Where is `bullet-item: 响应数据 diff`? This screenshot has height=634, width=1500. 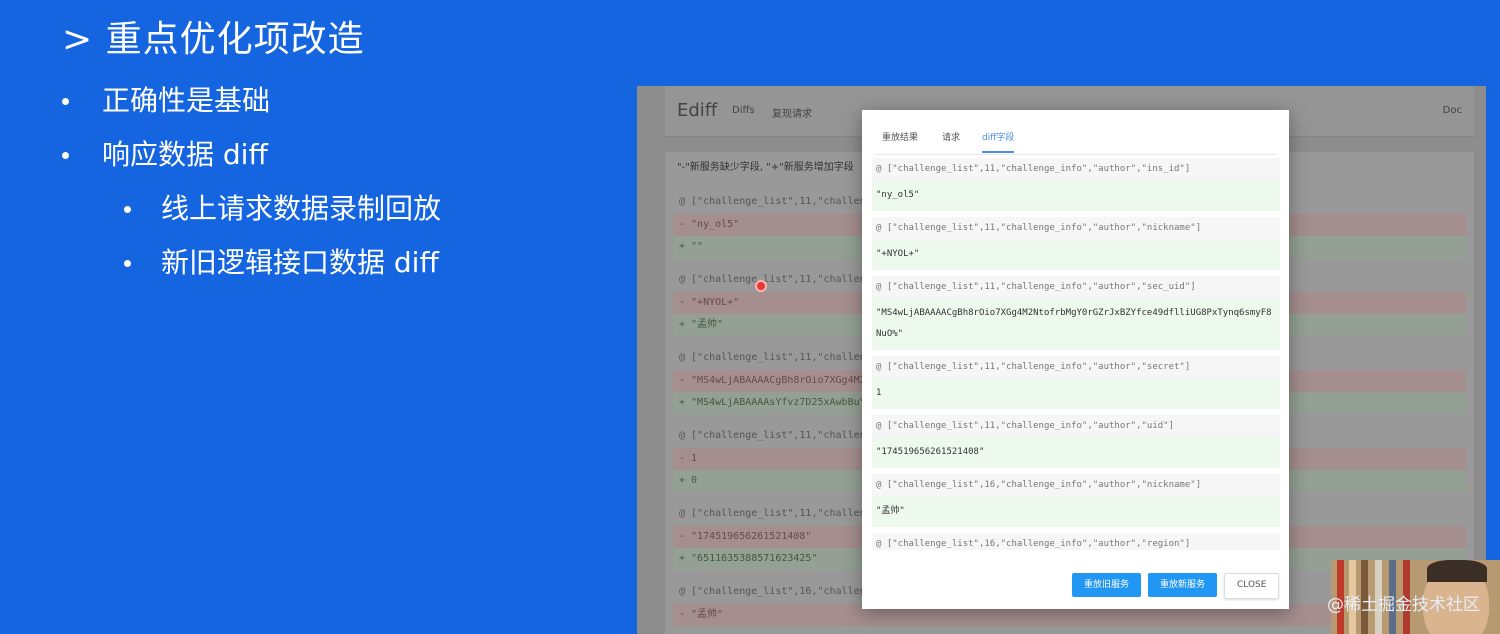
bullet-item: 响应数据 diff is located at coordinates (251, 159).